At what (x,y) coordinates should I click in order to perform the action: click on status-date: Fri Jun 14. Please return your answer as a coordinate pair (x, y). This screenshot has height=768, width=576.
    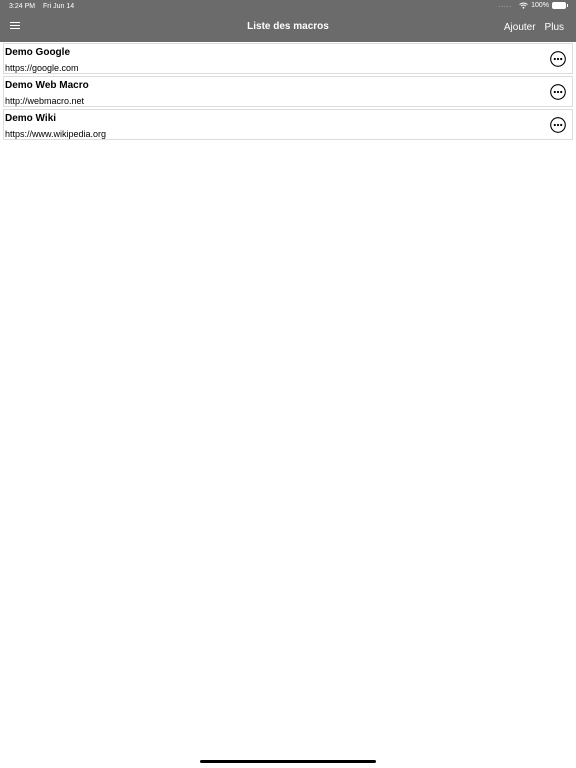
    Looking at the image, I should click on (59, 6).